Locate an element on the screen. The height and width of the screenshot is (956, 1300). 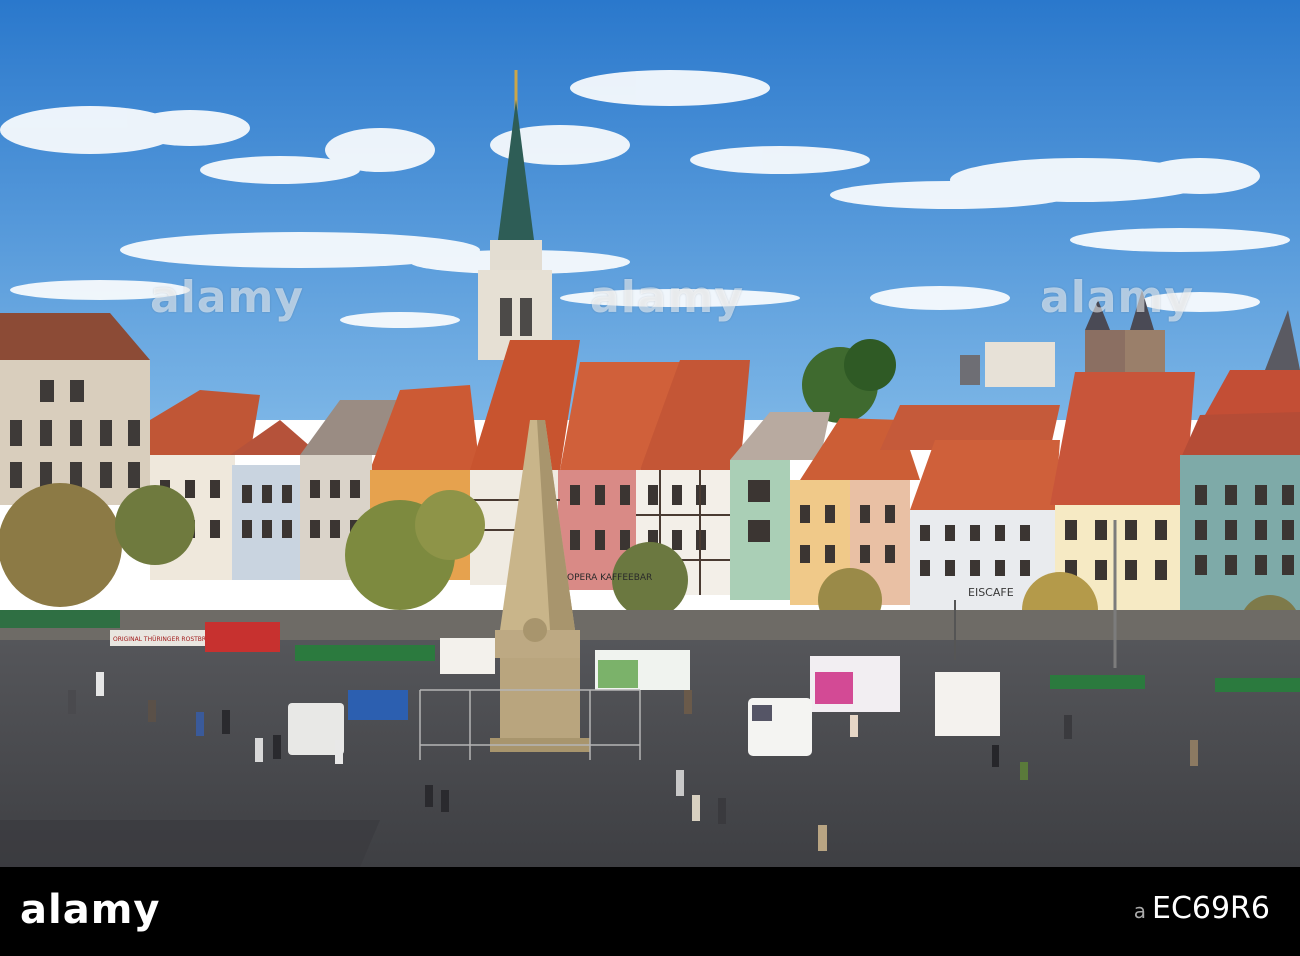
left-building is located at coordinates (75, 409).